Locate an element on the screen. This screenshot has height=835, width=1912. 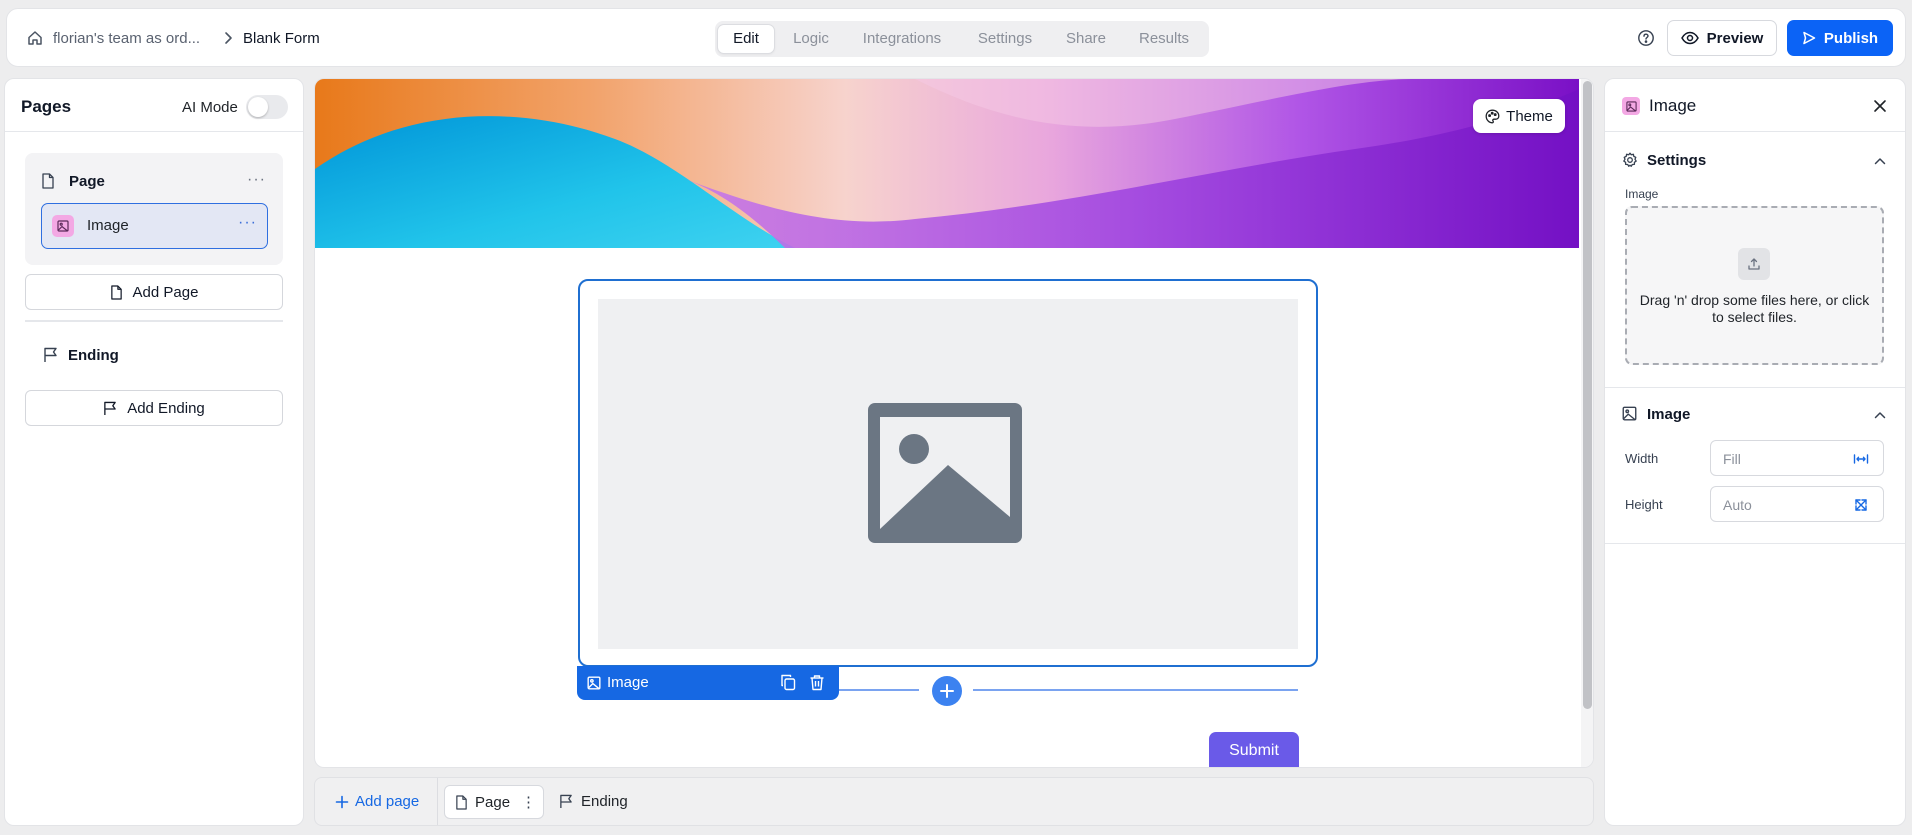
page-label: Page is located at coordinates (87, 181).